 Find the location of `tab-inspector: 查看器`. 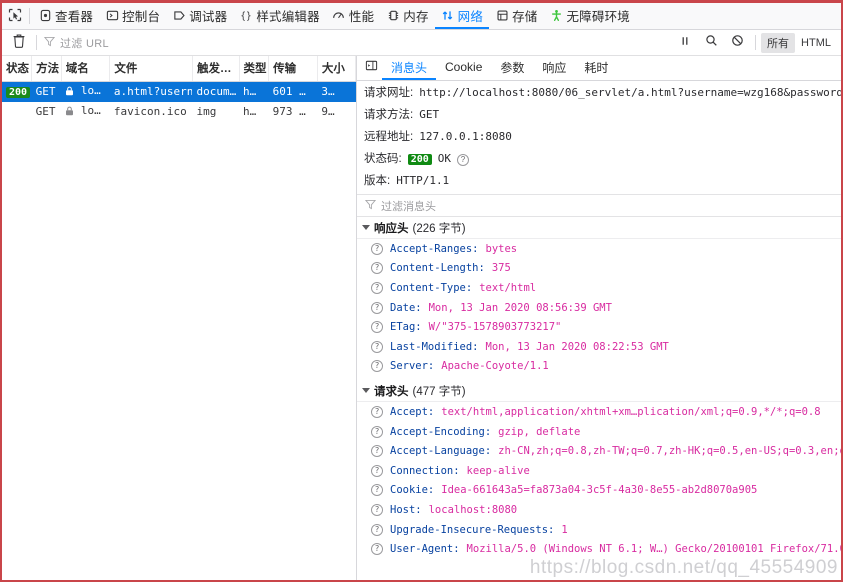

tab-inspector: 查看器 is located at coordinates (65, 16).